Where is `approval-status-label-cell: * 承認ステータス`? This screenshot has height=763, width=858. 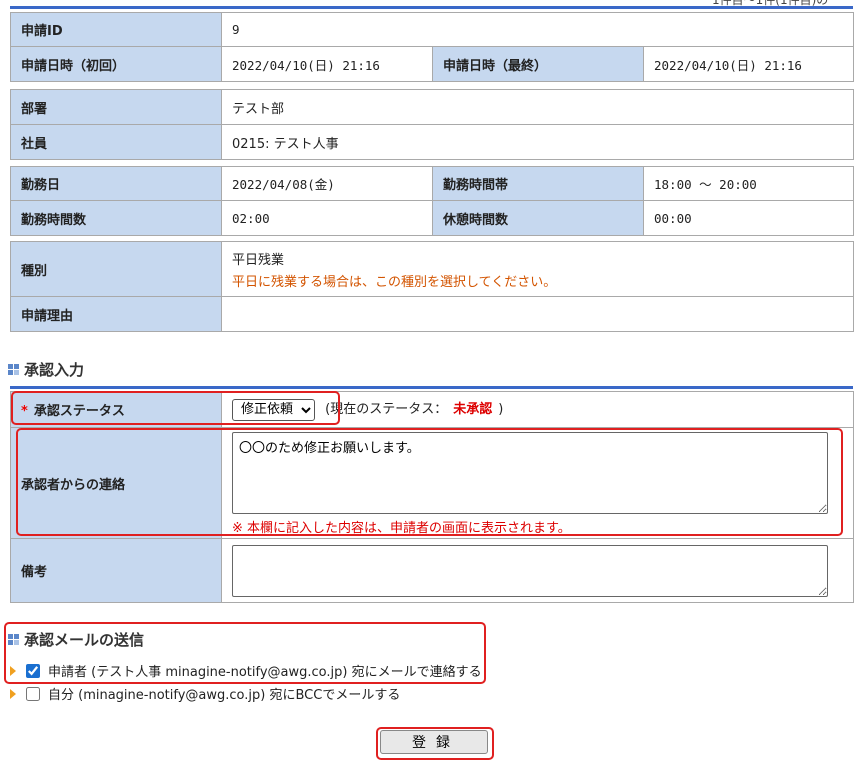
approval-status-label-cell: * 承認ステータス is located at coordinates (116, 409).